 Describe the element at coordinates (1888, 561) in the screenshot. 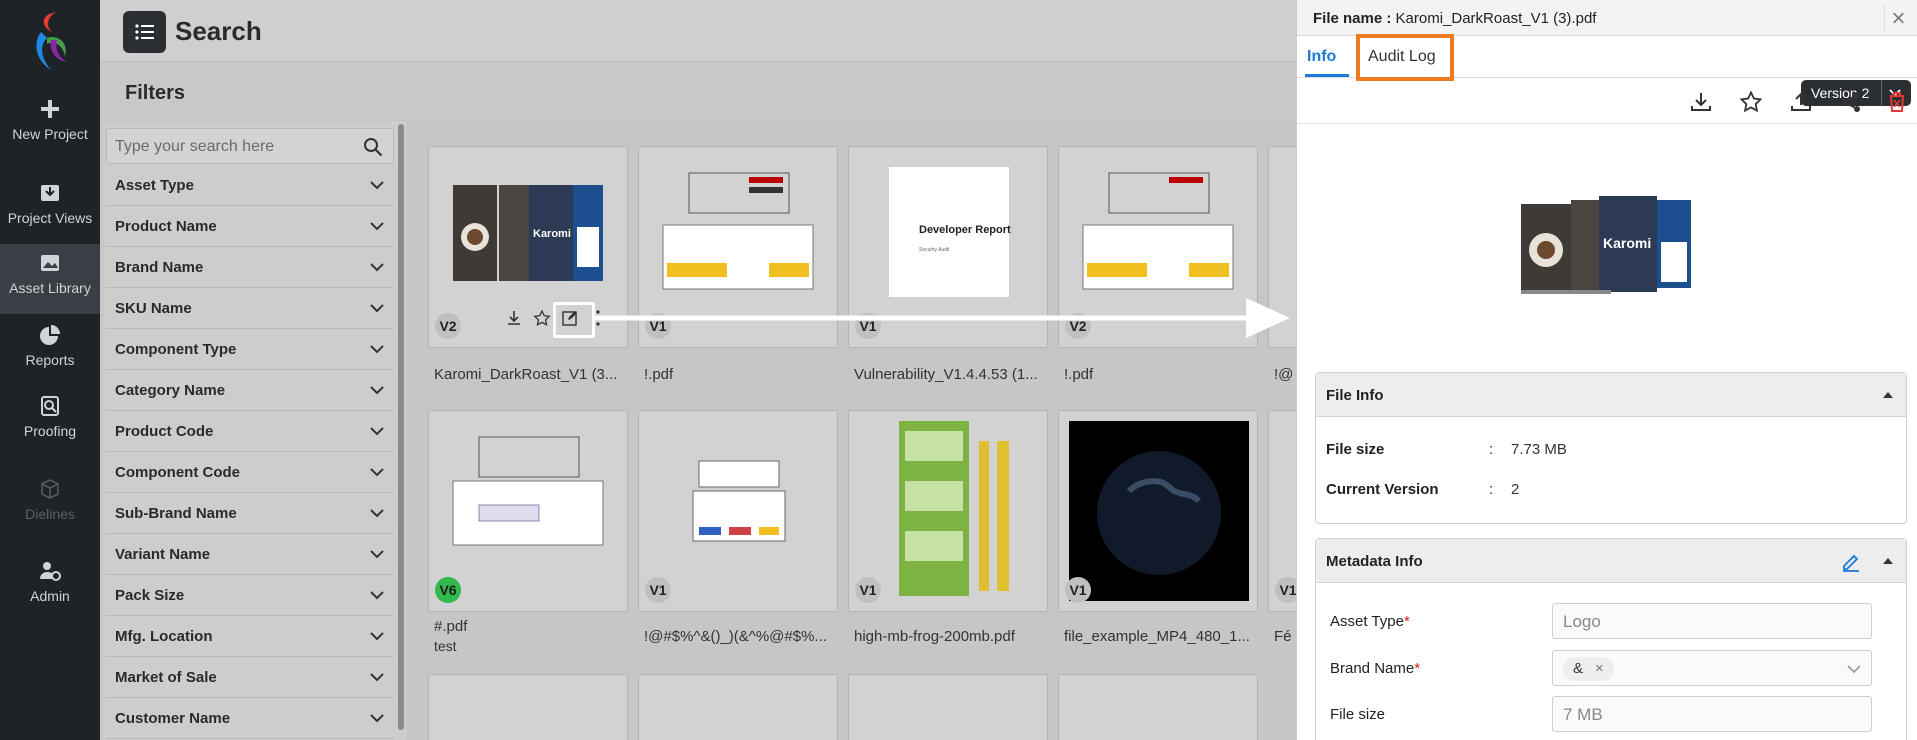

I see `caret-up-icon` at that location.